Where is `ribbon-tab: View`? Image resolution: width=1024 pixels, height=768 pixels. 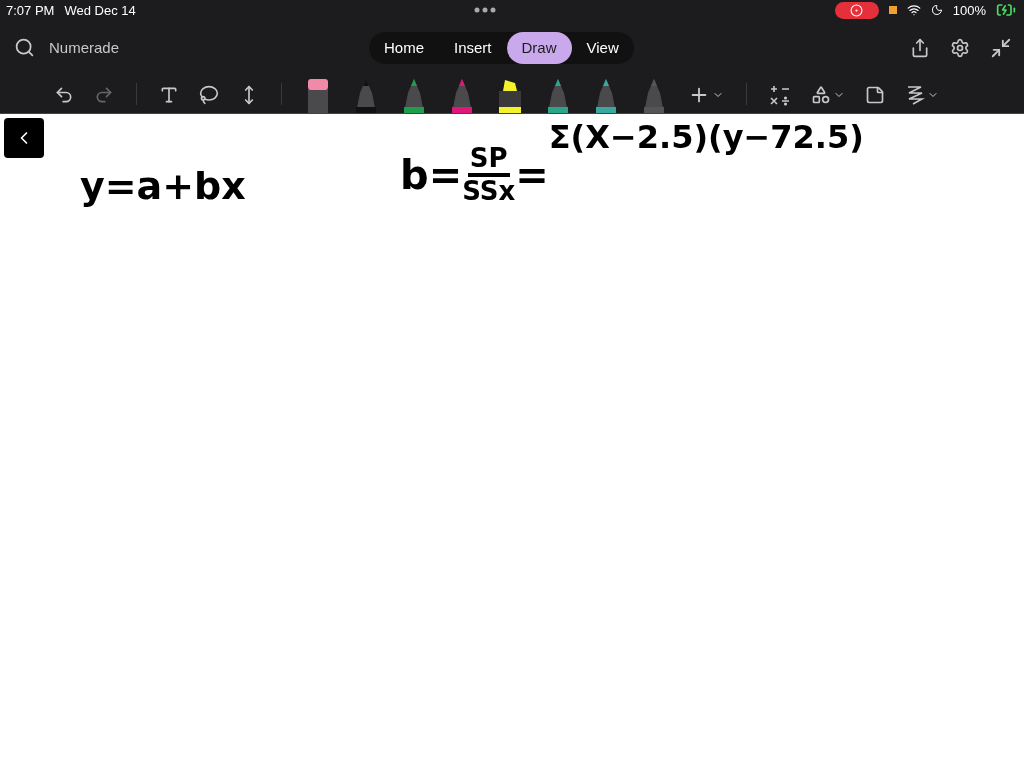
ribbon-tab: View is located at coordinates (602, 47).